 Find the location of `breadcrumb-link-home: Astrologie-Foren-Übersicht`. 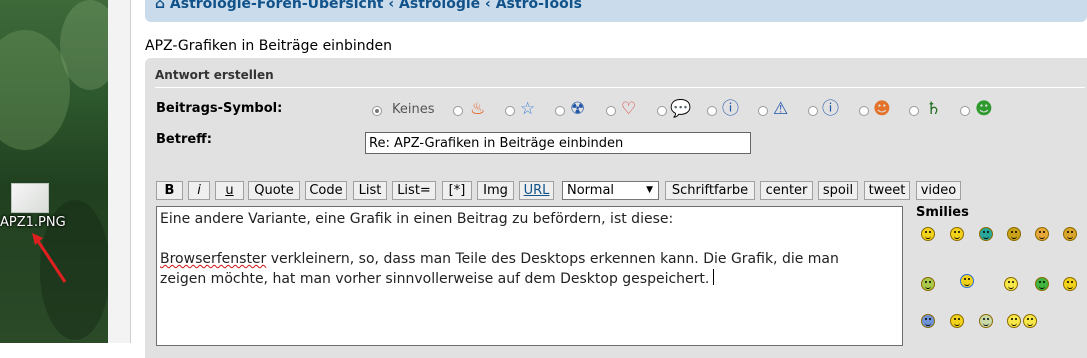

breadcrumb-link-home: Astrologie-Foren-Übersicht is located at coordinates (277, 6).